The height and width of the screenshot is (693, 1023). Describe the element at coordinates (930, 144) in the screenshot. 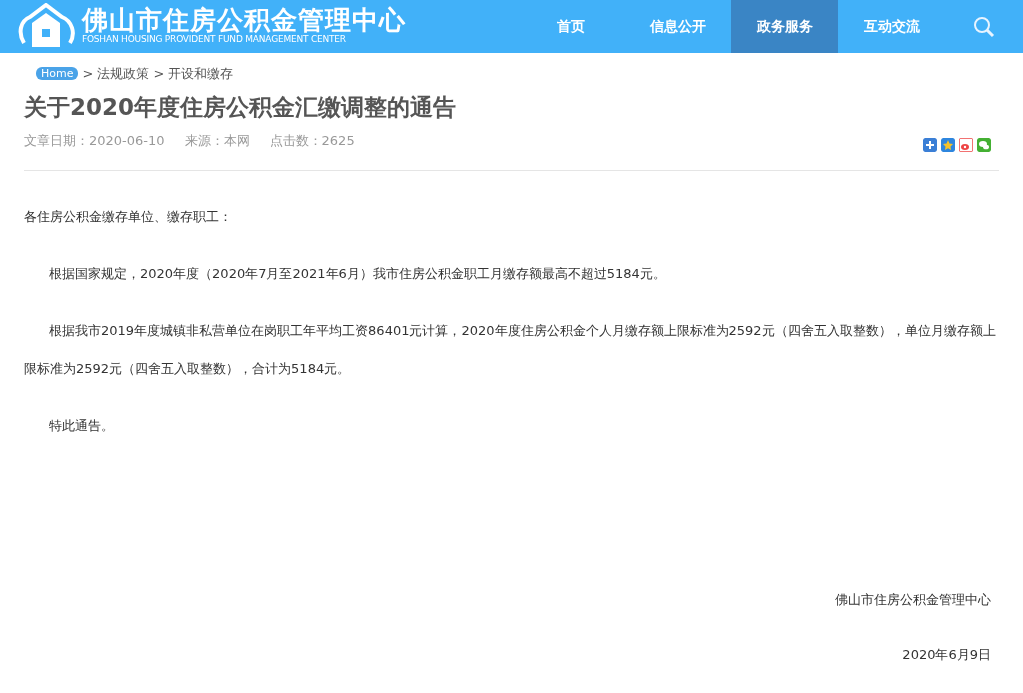

I see `plus-share-icon` at that location.